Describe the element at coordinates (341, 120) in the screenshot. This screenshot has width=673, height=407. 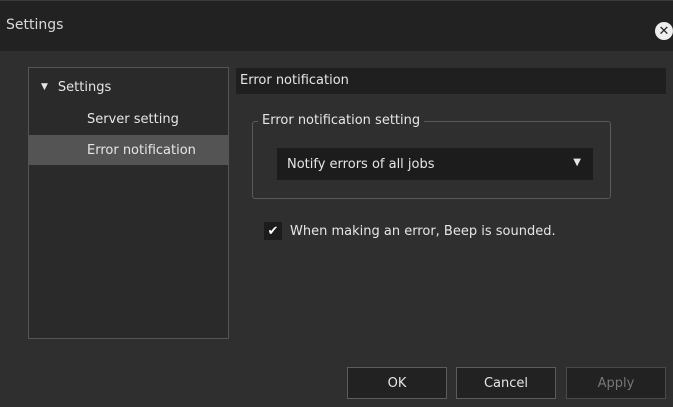
I see `groupbox-title: Error notification setting` at that location.